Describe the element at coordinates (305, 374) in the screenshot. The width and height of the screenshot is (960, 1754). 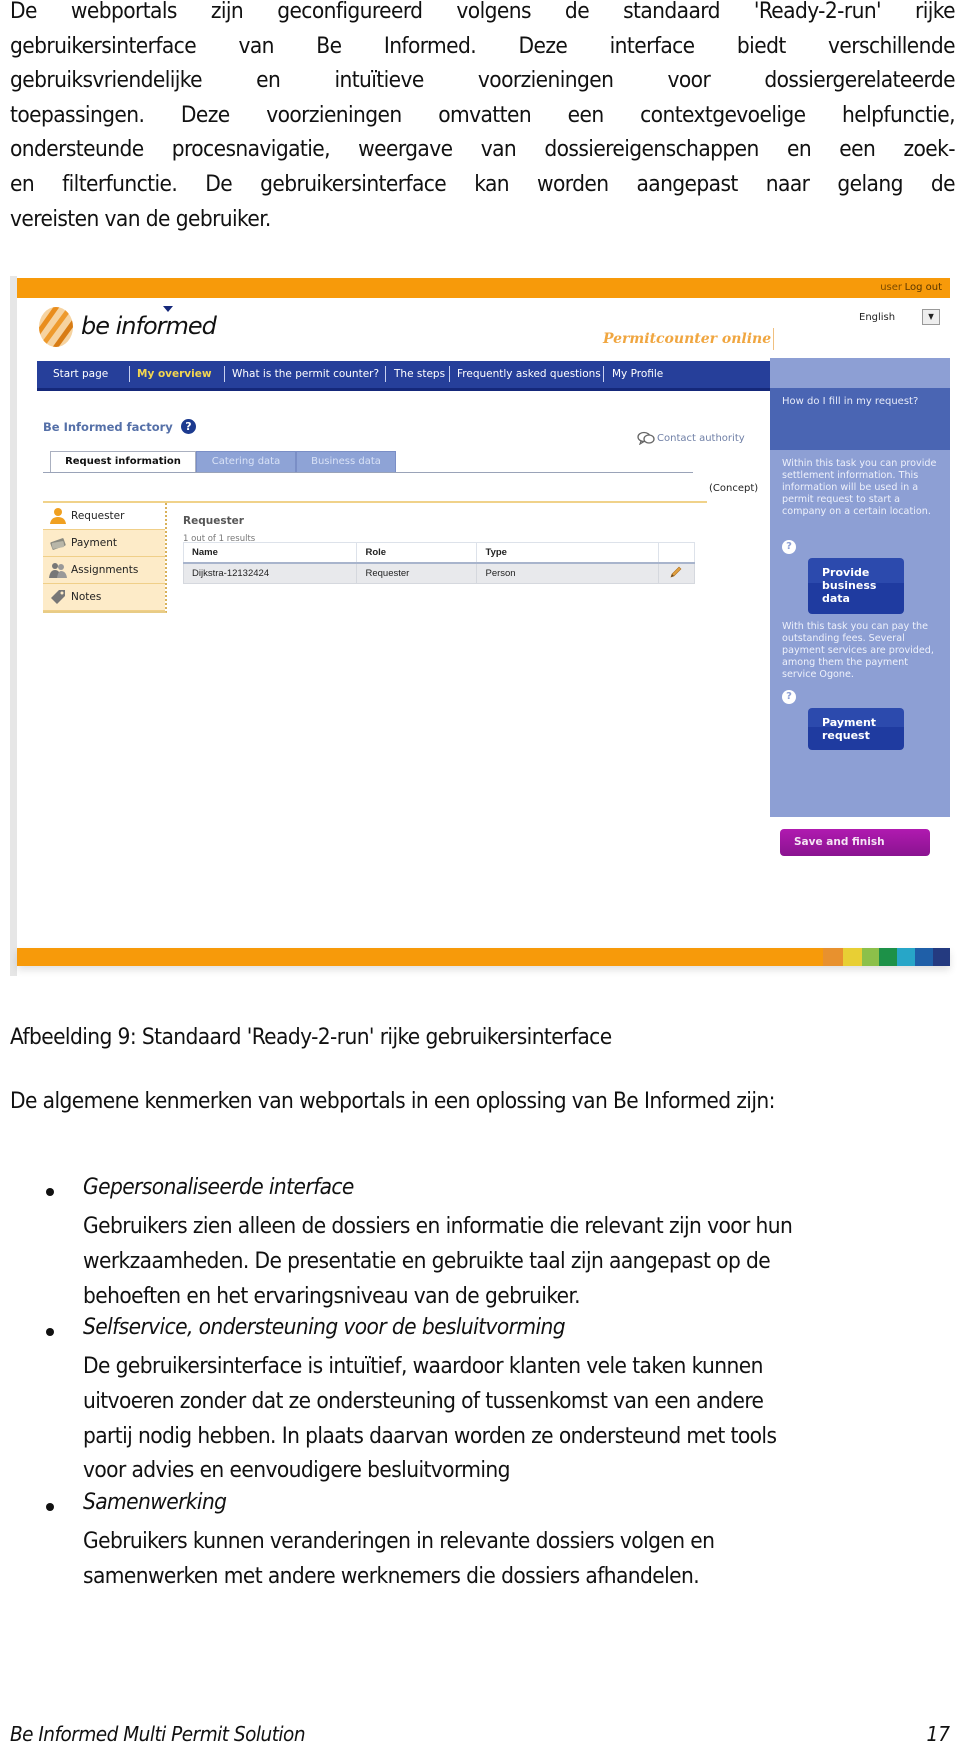
I see `nav-item-permit-counter: What is the permit counter?` at that location.